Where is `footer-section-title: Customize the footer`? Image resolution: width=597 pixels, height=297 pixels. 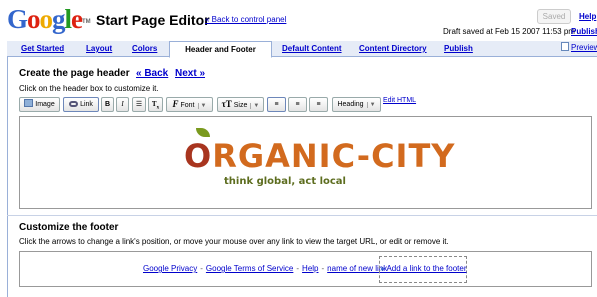
footer-section-title: Customize the footer is located at coordinates (69, 227).